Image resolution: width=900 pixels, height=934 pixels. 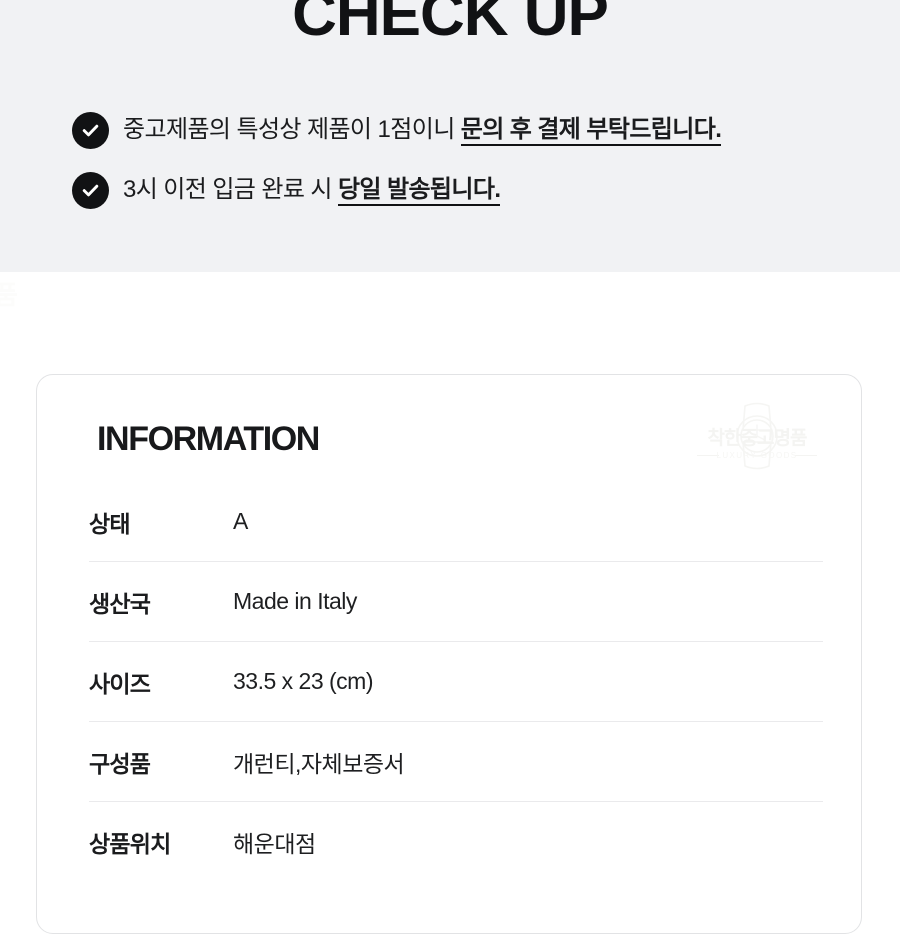 I want to click on watch-logo-icon: 착한중고명품 LUXURY GOODS, so click(x=757, y=436).